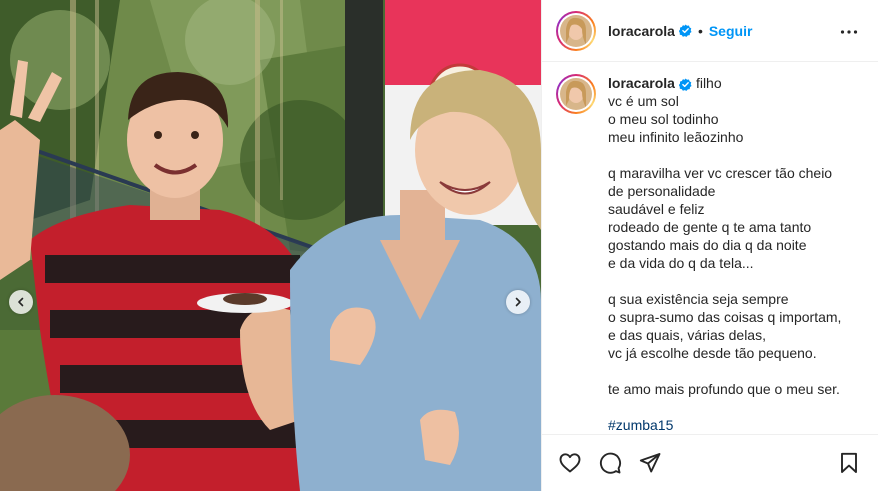 The height and width of the screenshot is (491, 878). What do you see at coordinates (687, 335) in the screenshot?
I see `caption-line: e das quais, várias delas,` at bounding box center [687, 335].